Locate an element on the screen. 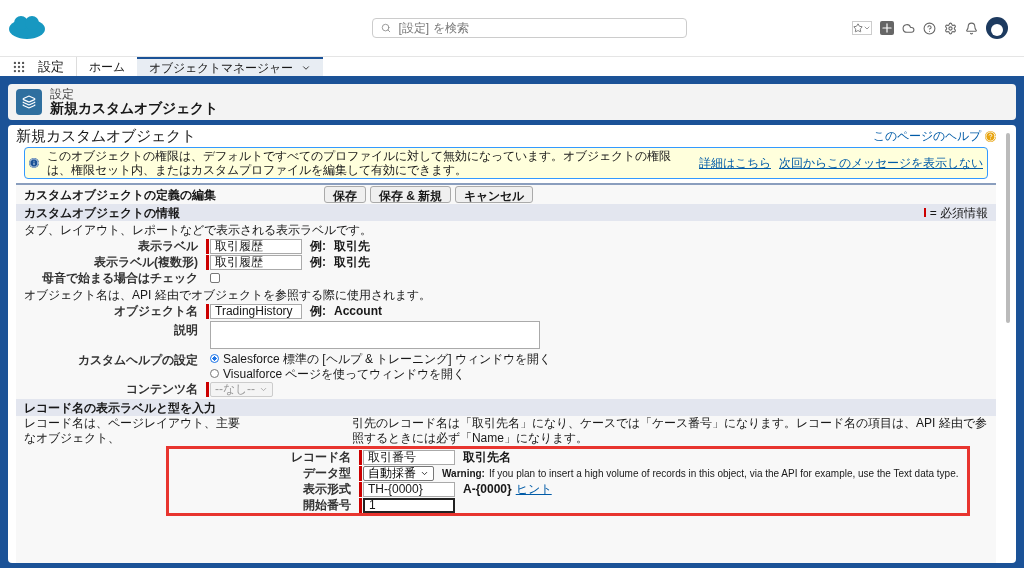 This screenshot has height=576, width=1024. select-field: 自動採番 is located at coordinates (398, 473).